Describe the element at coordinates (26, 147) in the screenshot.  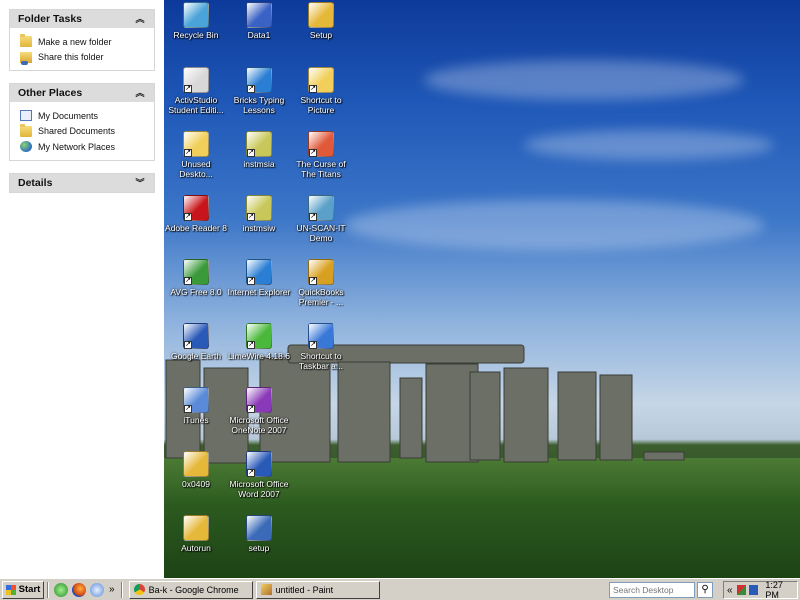
I see `network-places-icon` at that location.